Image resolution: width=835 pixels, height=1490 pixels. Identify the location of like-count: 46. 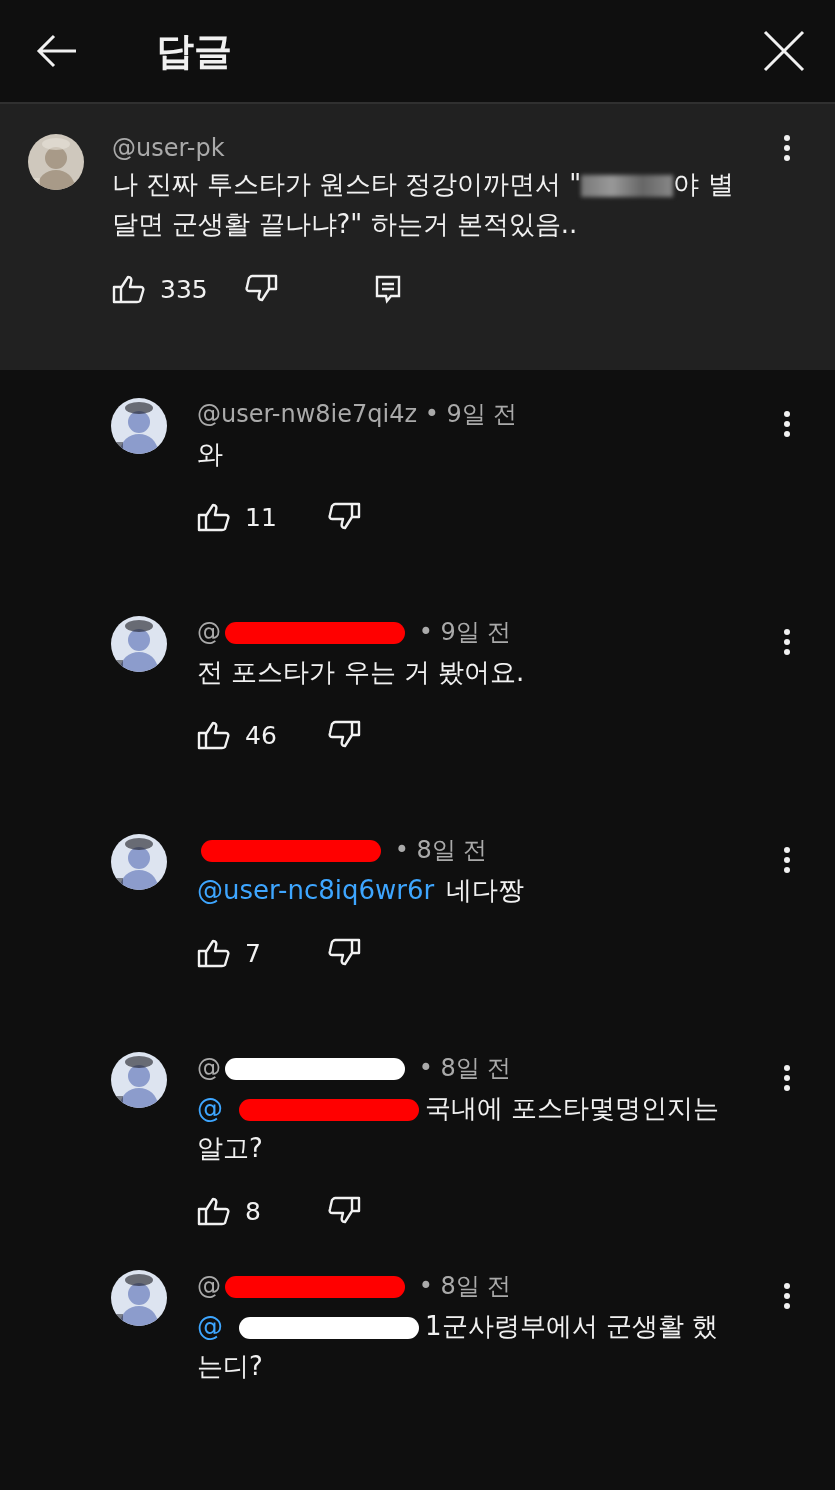
(261, 735).